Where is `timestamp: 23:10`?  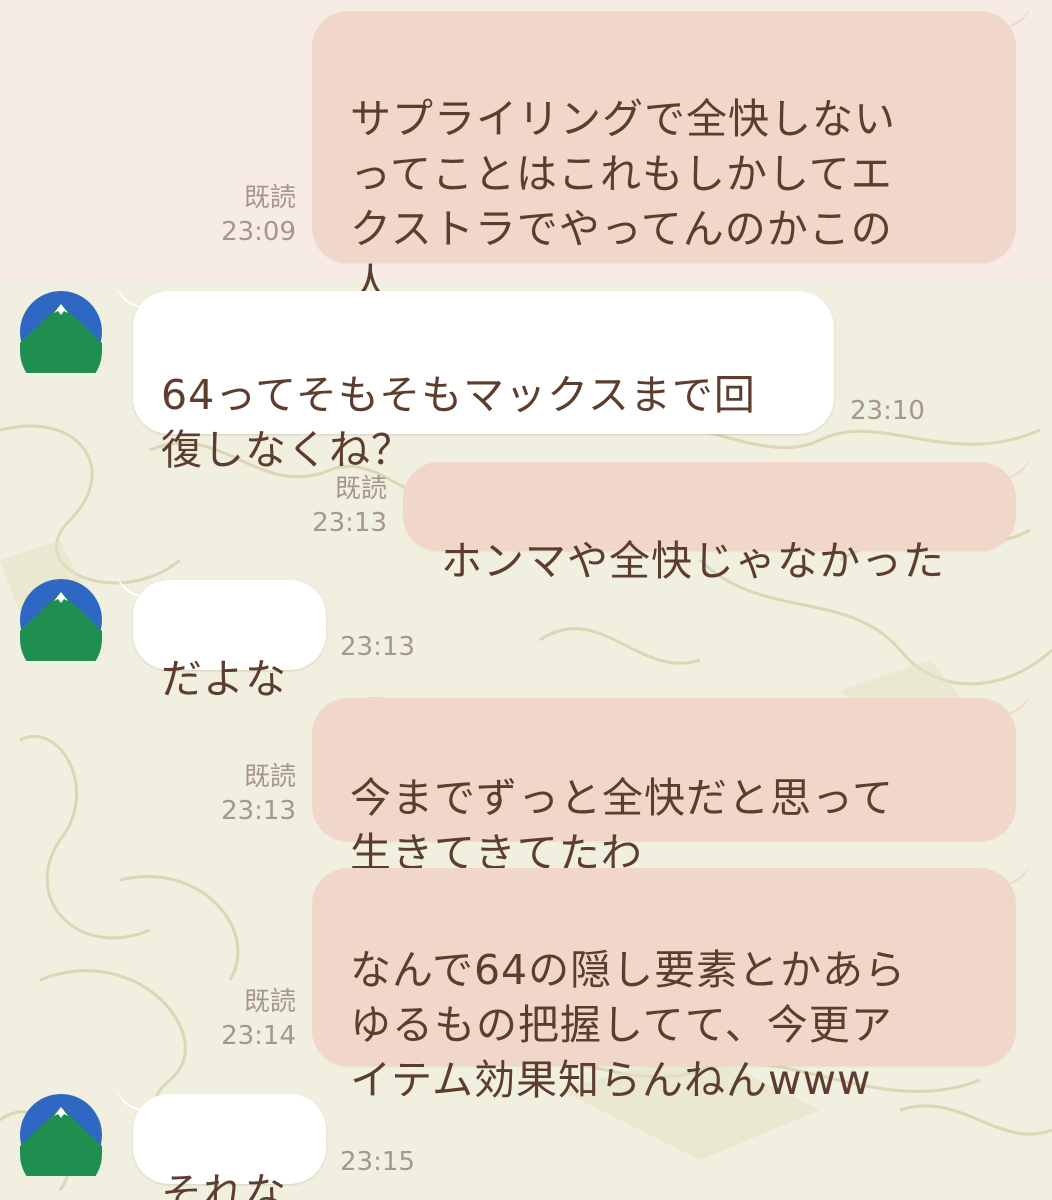
timestamp: 23:10 is located at coordinates (887, 411).